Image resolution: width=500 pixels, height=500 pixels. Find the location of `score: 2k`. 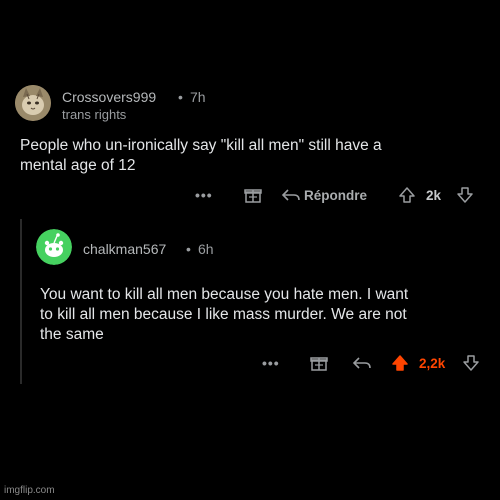

score: 2k is located at coordinates (434, 195).